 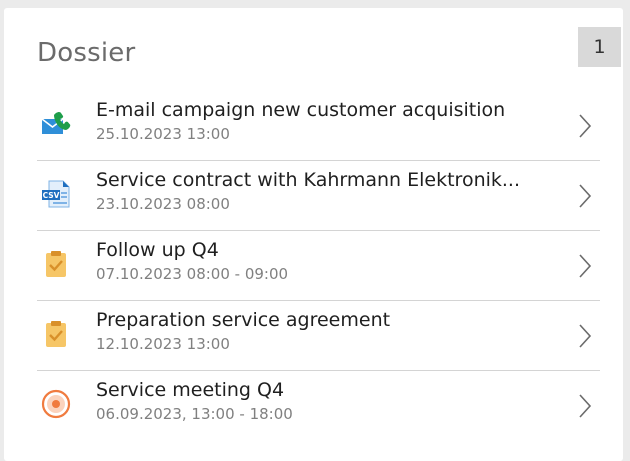 I want to click on panel-title: Dossier, so click(x=86, y=53).